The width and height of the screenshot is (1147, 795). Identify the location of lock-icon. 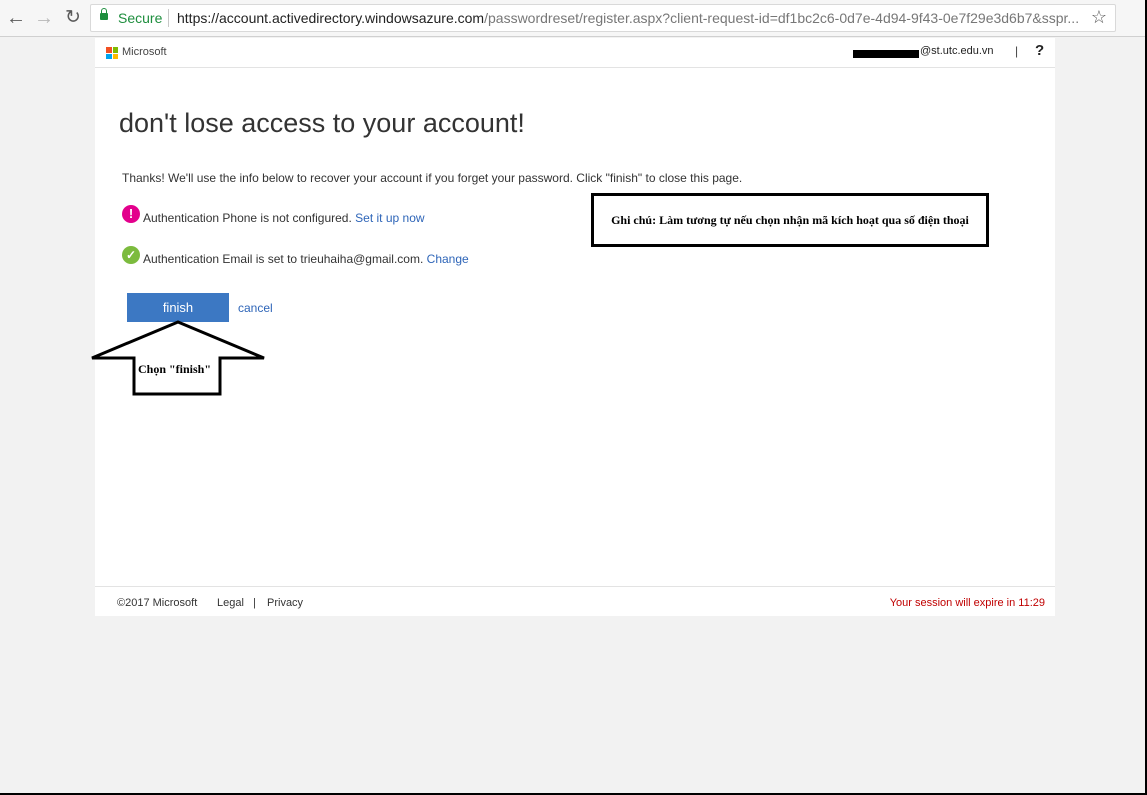
(104, 14).